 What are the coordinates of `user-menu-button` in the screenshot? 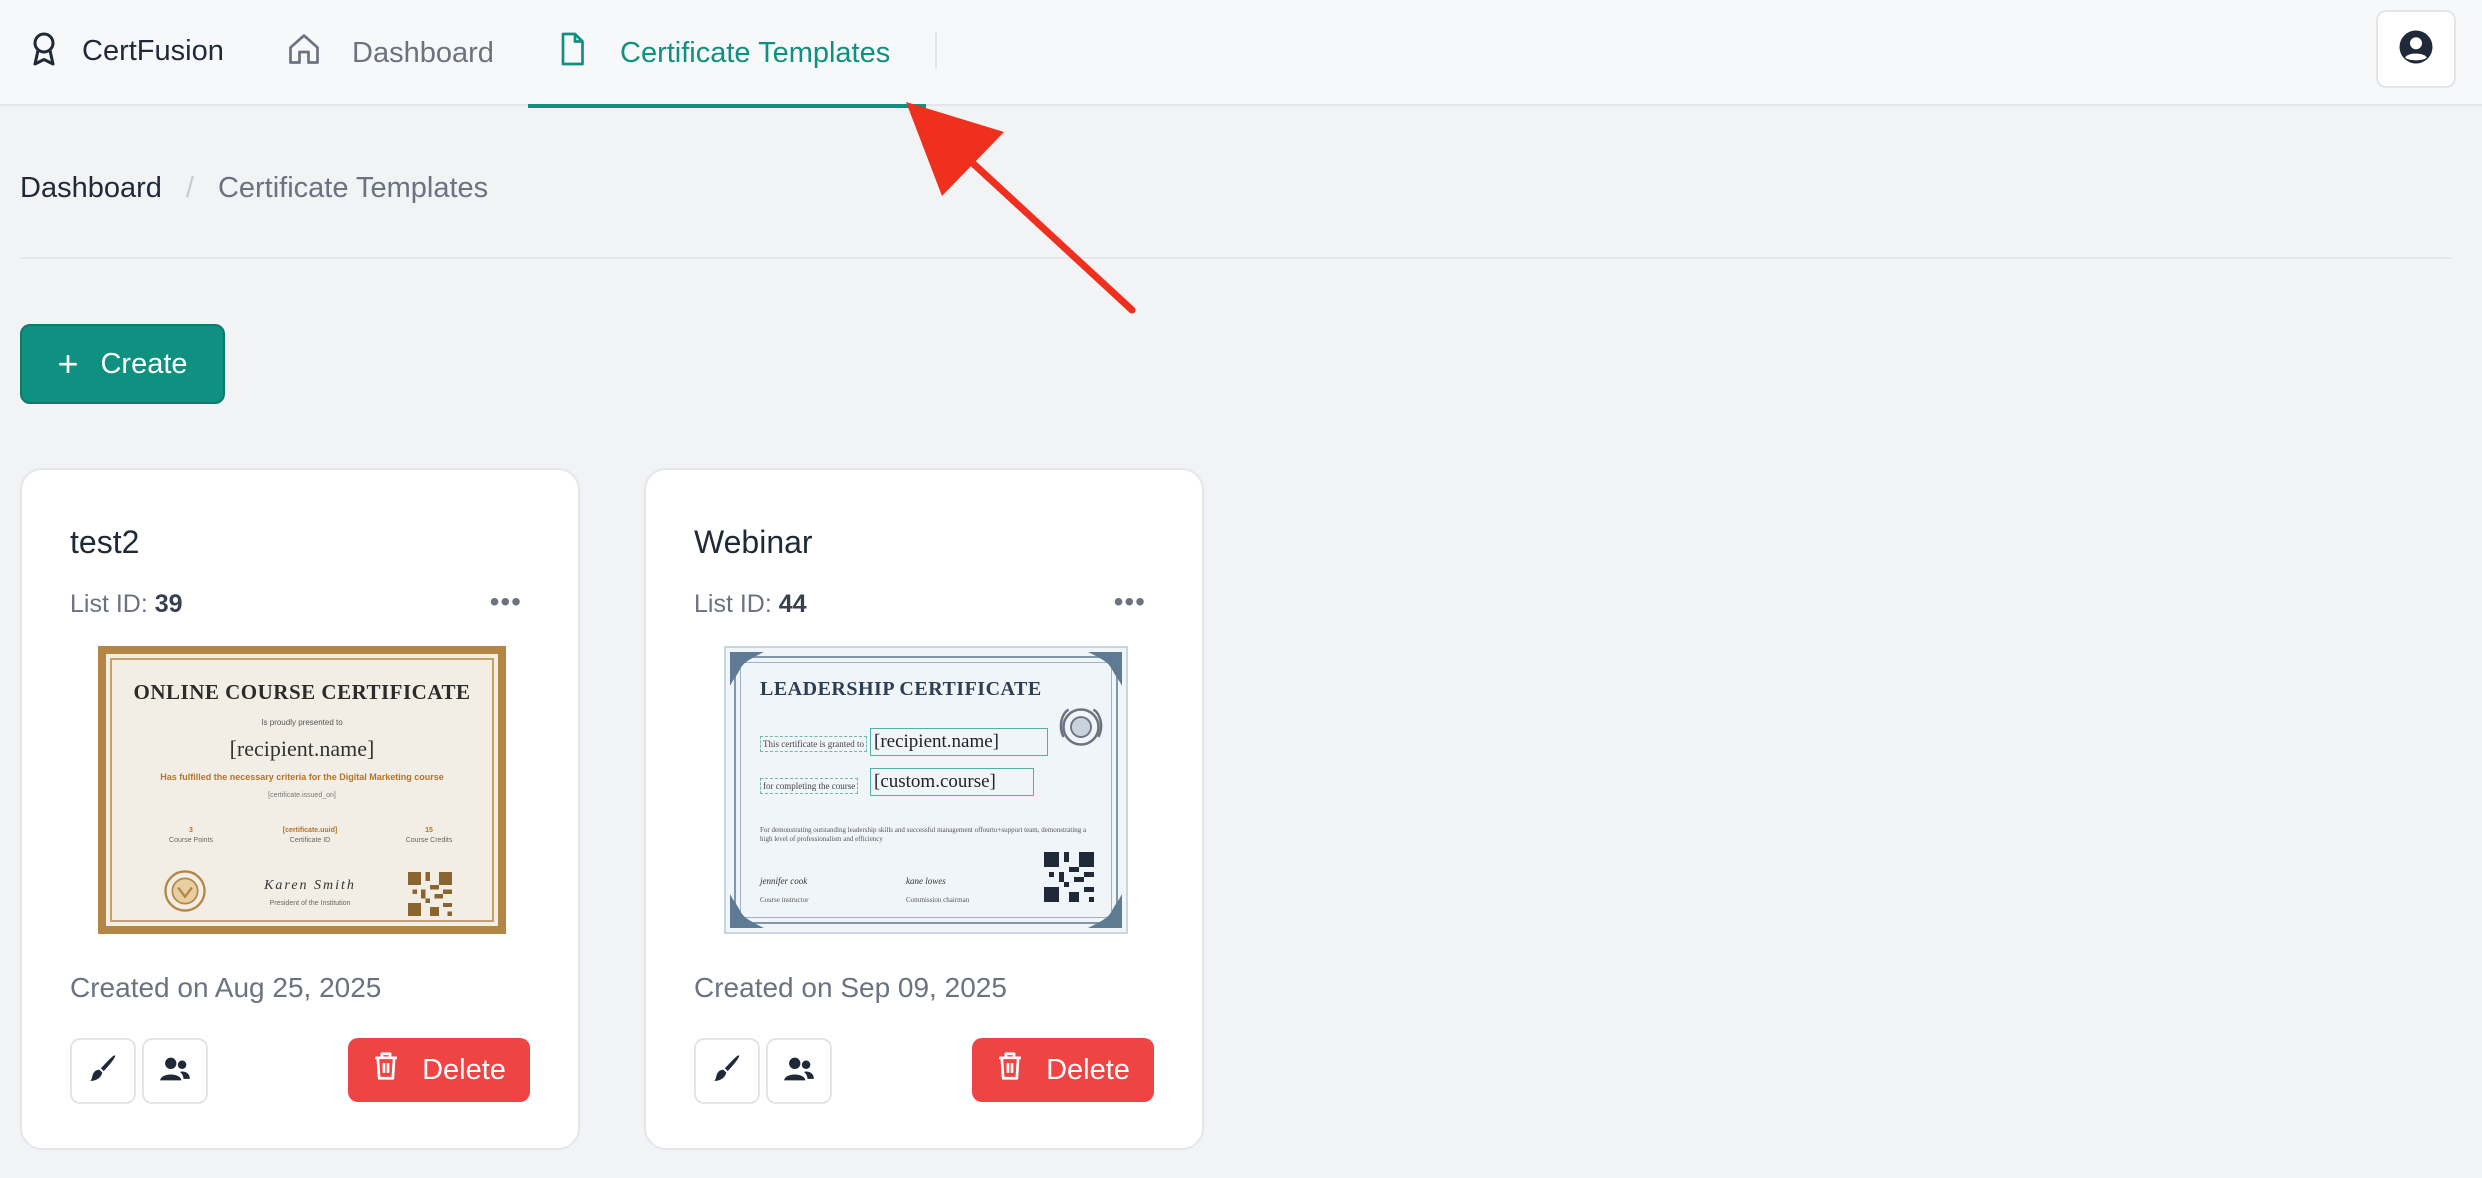 It's located at (2416, 49).